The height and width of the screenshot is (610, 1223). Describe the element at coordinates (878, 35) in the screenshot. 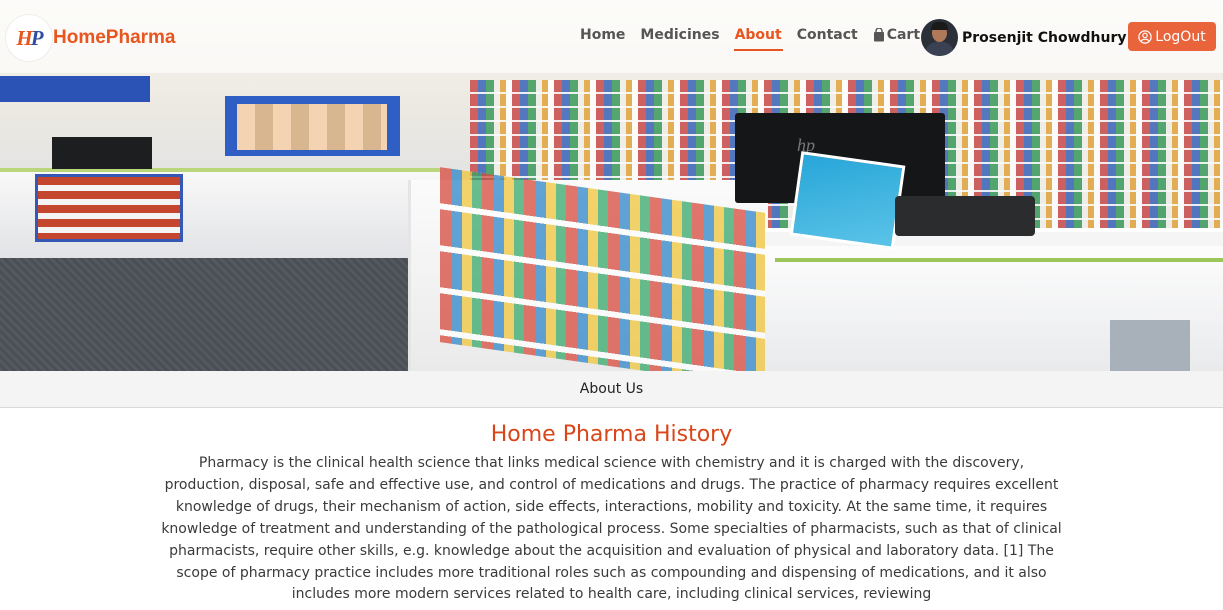

I see `shopping-bag-icon` at that location.